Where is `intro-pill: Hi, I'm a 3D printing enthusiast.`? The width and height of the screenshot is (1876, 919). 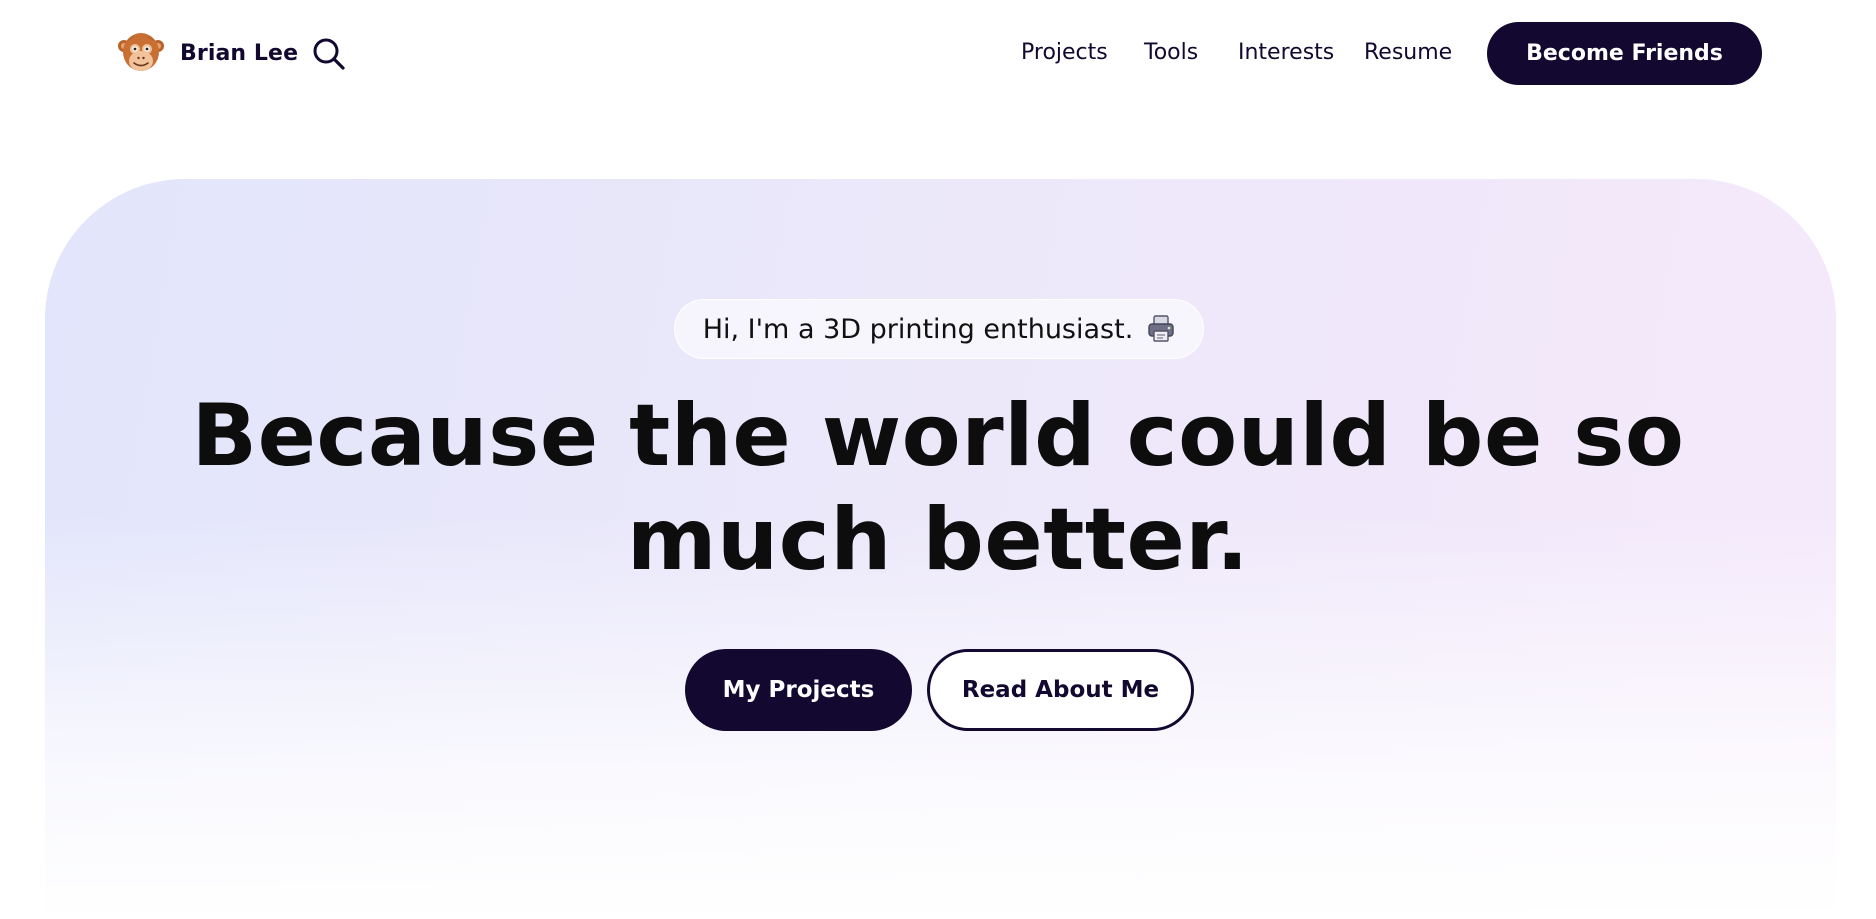 intro-pill: Hi, I'm a 3D printing enthusiast. is located at coordinates (939, 329).